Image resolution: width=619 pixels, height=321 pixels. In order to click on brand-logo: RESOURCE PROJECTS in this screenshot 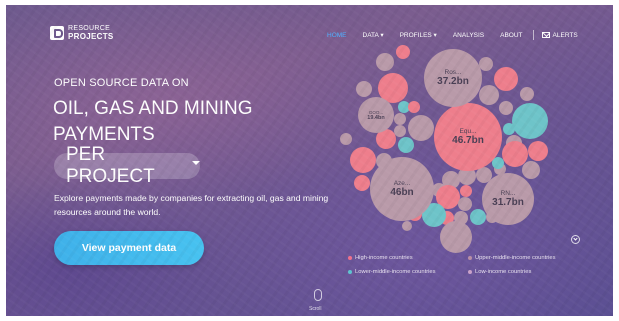, I will do `click(82, 33)`.